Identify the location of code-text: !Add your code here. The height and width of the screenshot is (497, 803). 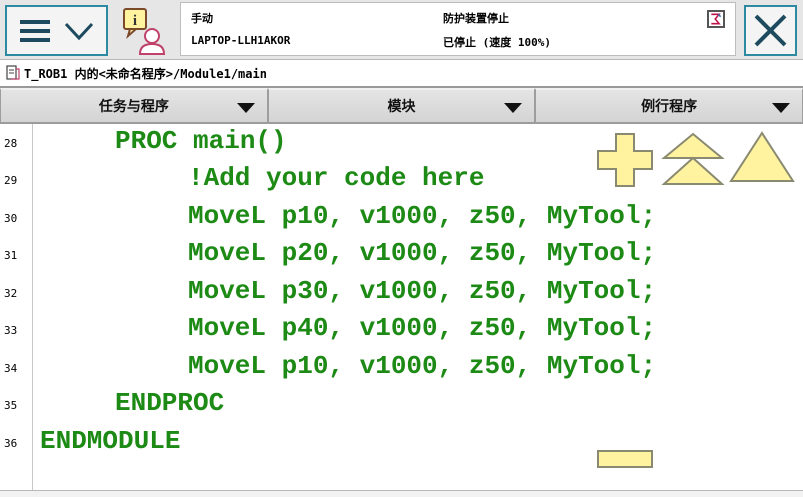
(336, 178).